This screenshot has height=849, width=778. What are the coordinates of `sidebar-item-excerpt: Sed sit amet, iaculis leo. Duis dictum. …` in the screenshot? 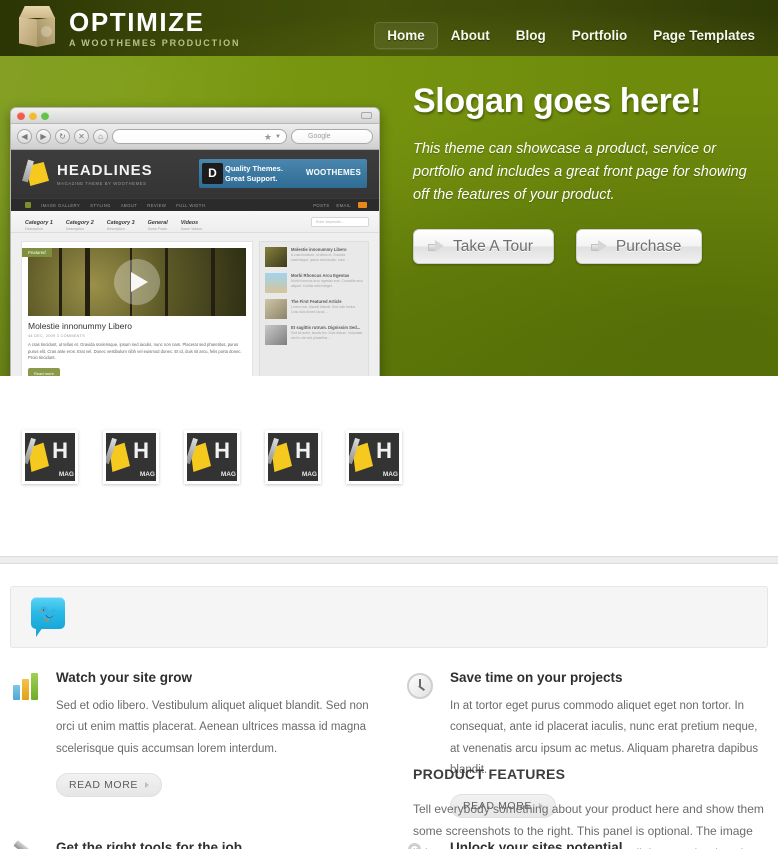 It's located at (327, 336).